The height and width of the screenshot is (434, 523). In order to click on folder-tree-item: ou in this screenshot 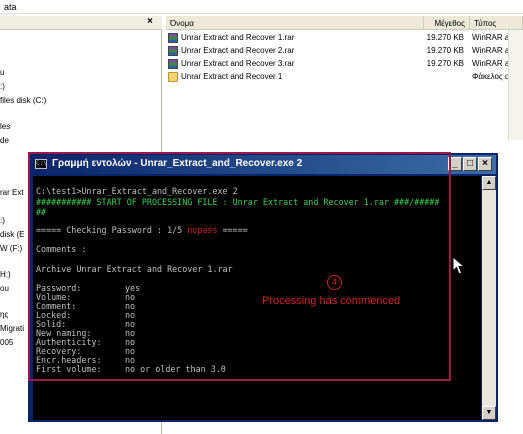, I will do `click(4, 288)`.